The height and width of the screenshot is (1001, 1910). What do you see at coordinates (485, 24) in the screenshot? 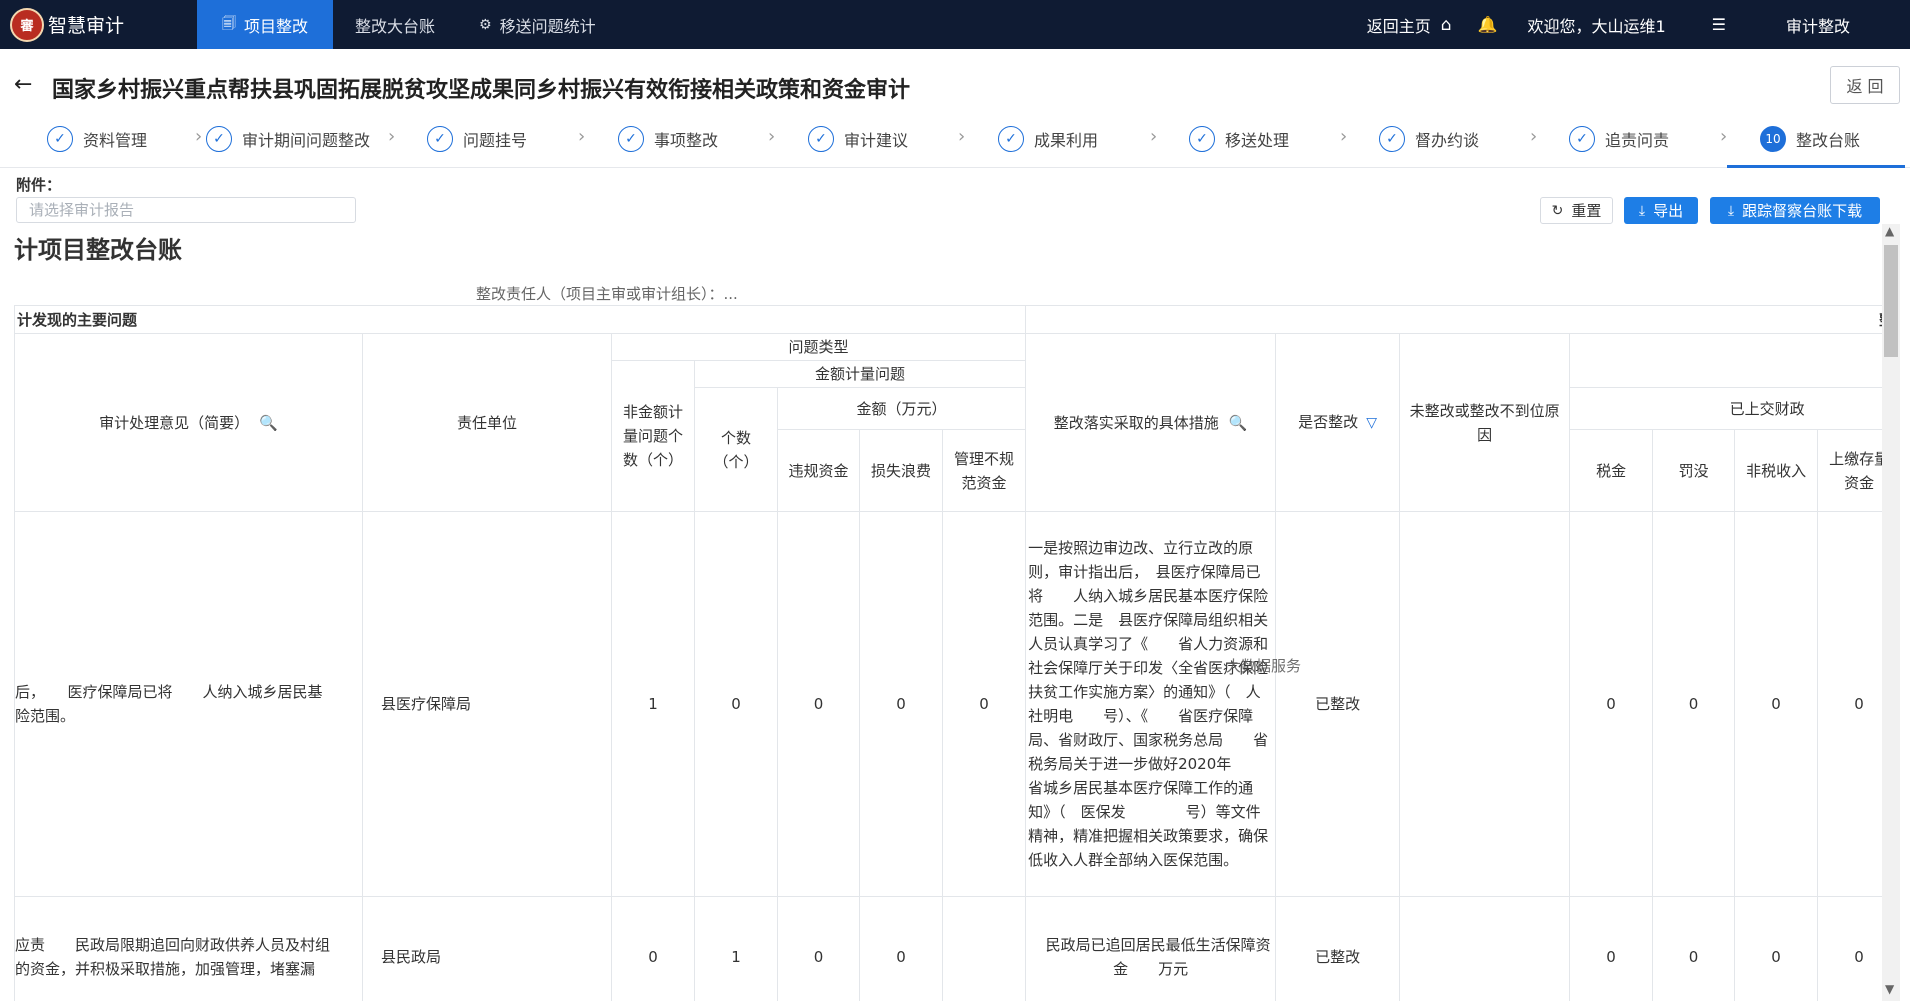
I see `gear-icon: ⚙` at bounding box center [485, 24].